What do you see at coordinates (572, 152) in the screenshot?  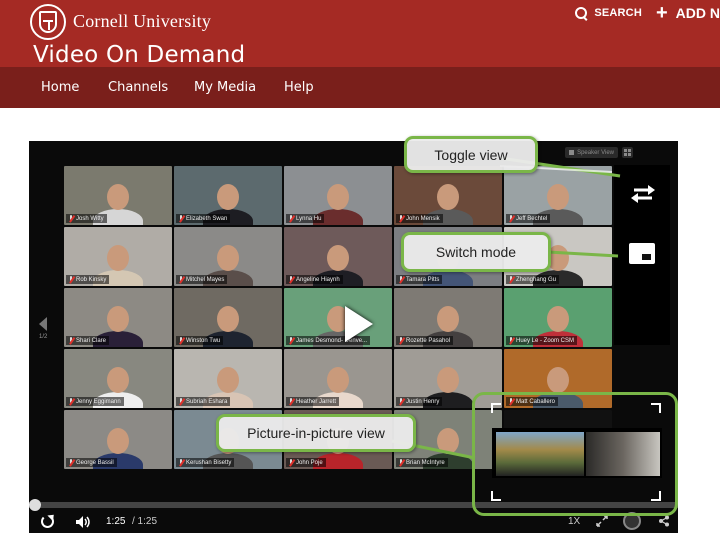 I see `speaker-view-icon` at bounding box center [572, 152].